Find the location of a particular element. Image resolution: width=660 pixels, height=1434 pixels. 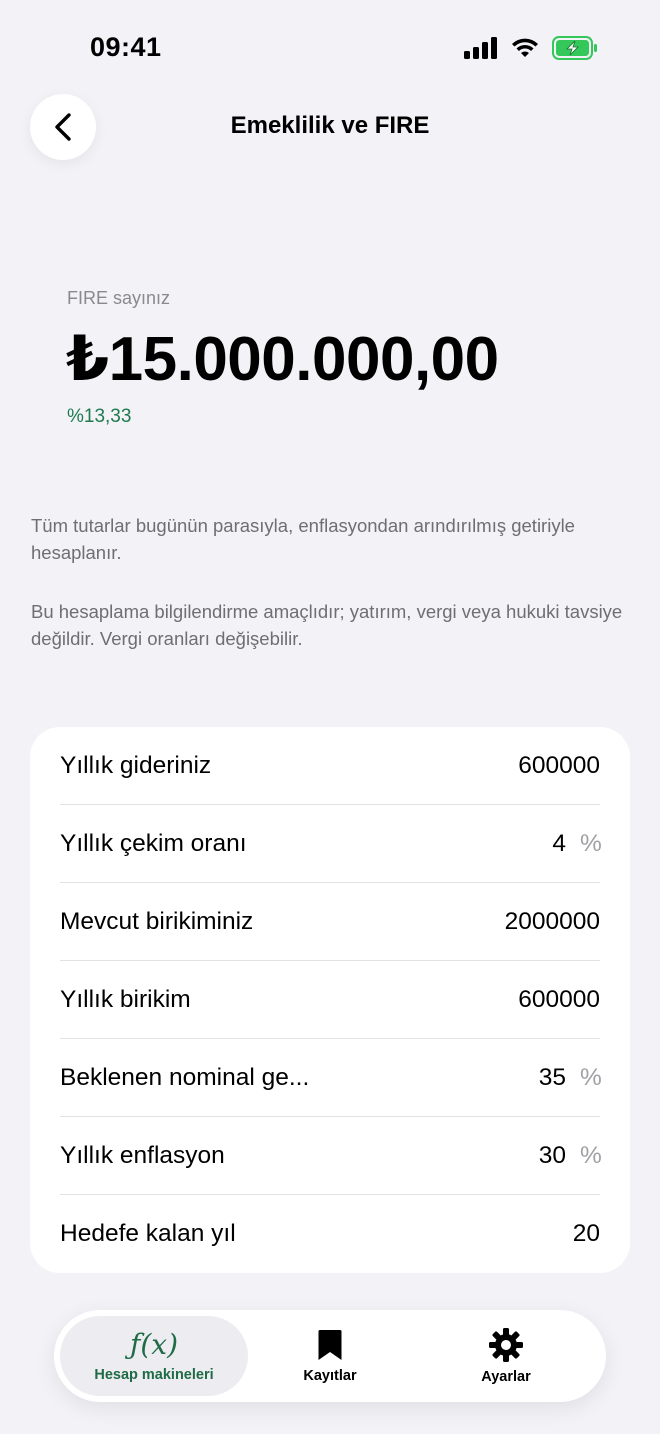

cellular-signal-icon is located at coordinates (480, 48).